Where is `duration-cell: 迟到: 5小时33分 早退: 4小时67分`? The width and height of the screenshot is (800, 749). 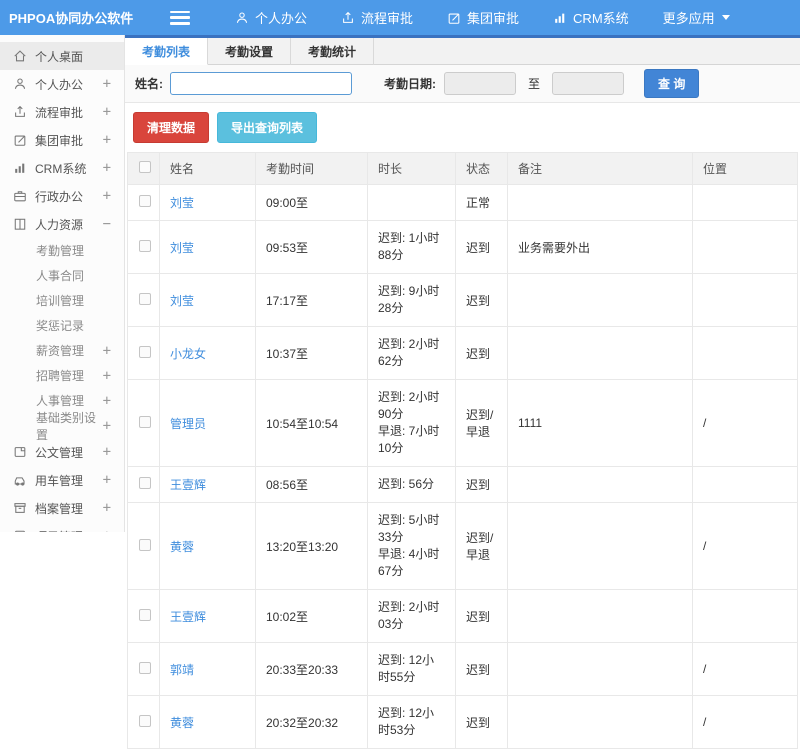
duration-cell: 迟到: 5小时33分 早退: 4小时67分 is located at coordinates (411, 546).